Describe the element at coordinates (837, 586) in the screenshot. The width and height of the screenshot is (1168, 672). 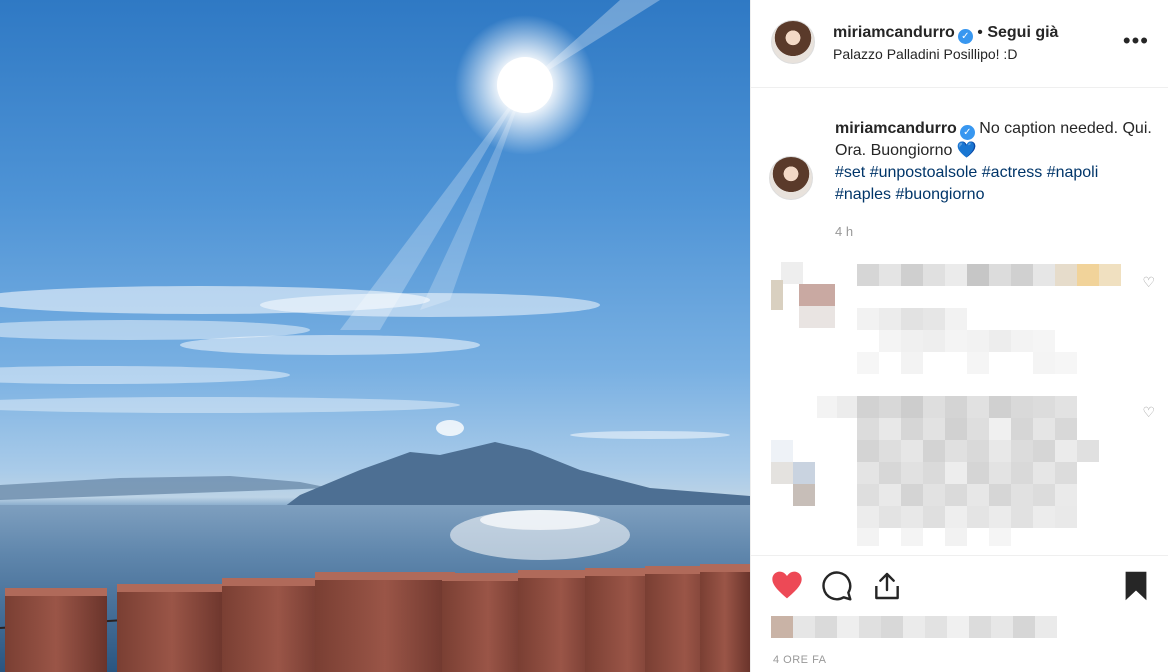
I see `comment-icon` at that location.